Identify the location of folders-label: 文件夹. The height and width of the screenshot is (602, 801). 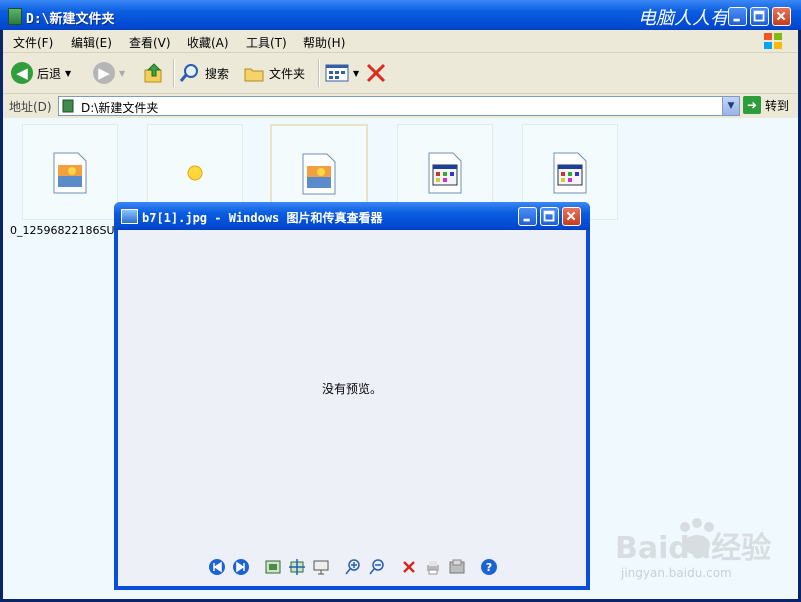
(287, 73).